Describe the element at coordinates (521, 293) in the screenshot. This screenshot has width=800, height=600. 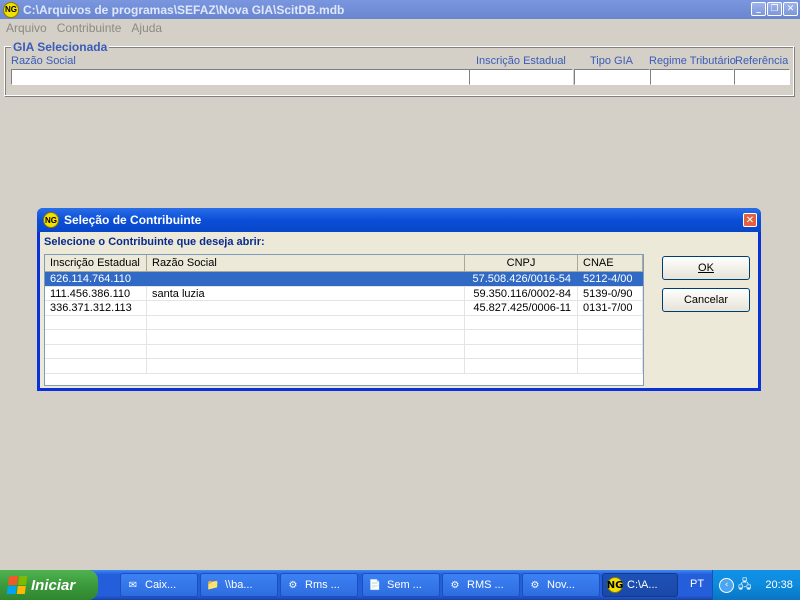
I see `table-cell-cnpj: 59.350.116/0002-84` at that location.